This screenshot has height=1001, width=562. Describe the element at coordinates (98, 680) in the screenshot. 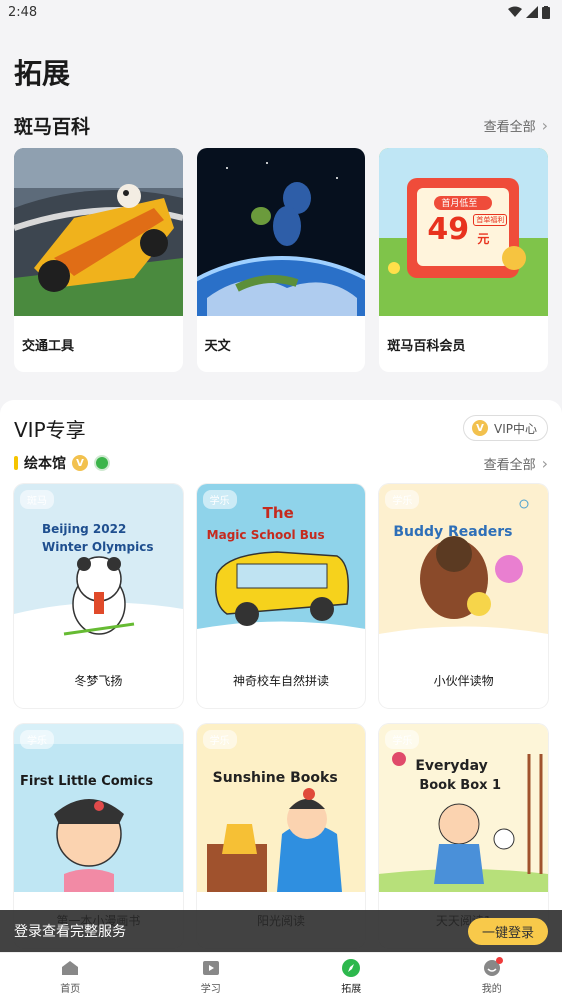

I see `book-title: 冬梦飞扬` at that location.